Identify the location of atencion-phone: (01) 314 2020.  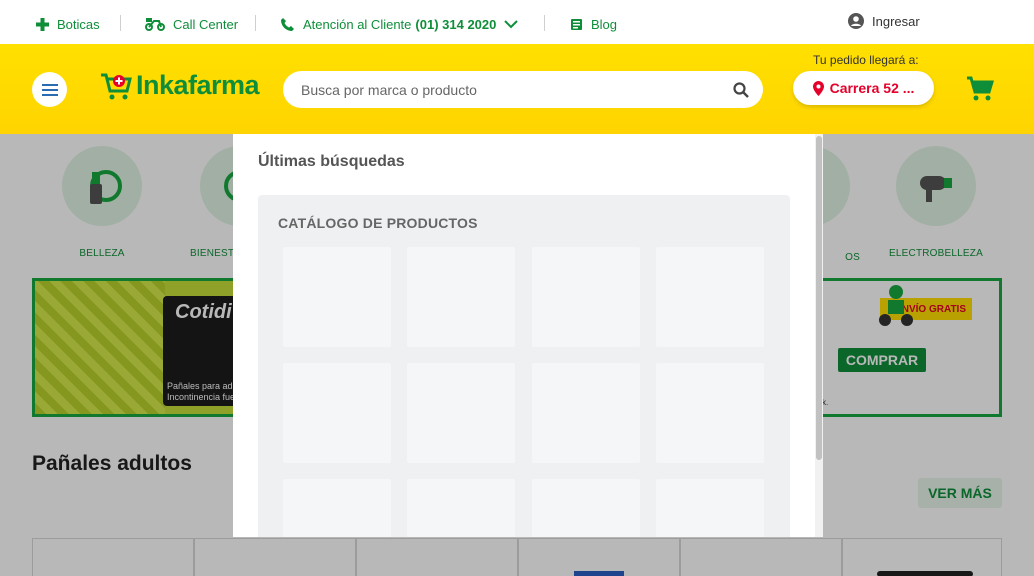
(456, 24).